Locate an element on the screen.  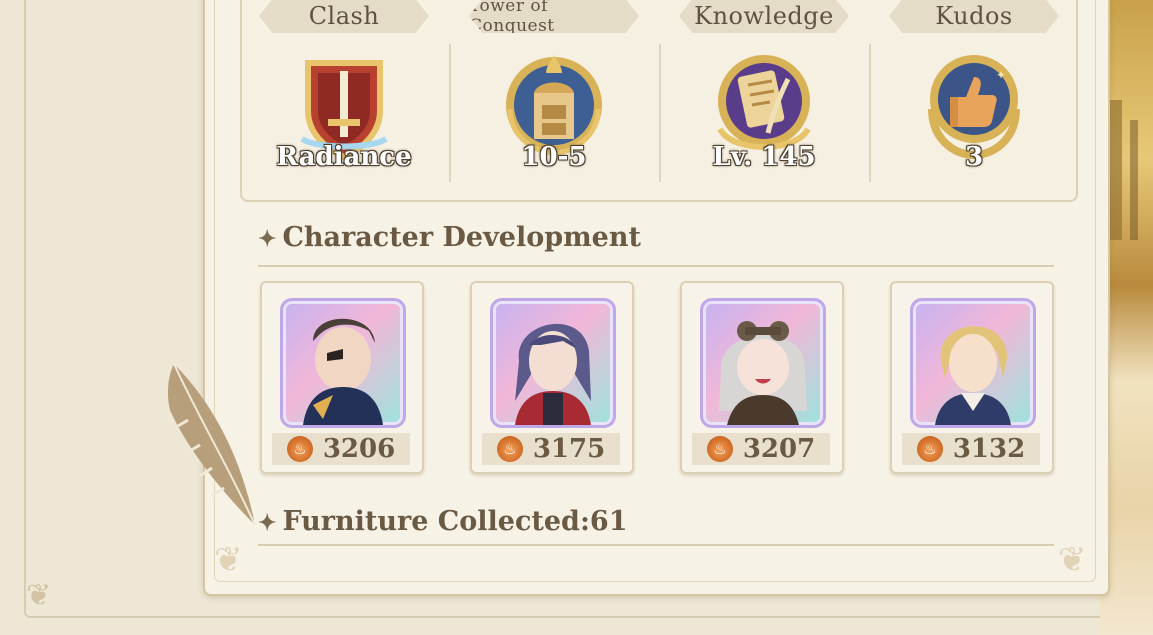
honor-value: Lv. 145 is located at coordinates (764, 157).